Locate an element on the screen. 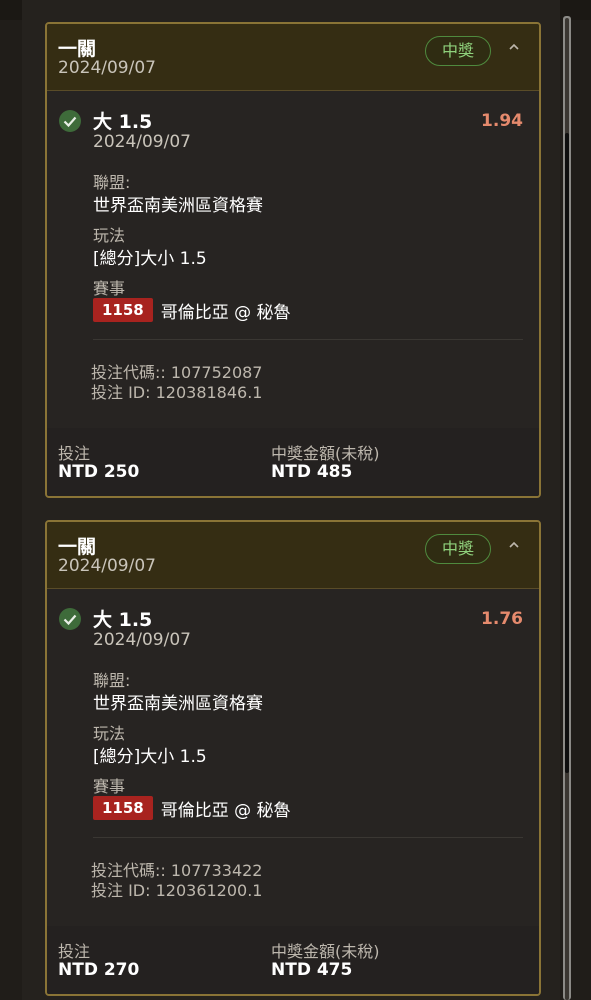 This screenshot has width=591, height=1000. bet-card-footer: 投注 NTD 250 中獎金額(未稅) NTD 485 is located at coordinates (293, 462).